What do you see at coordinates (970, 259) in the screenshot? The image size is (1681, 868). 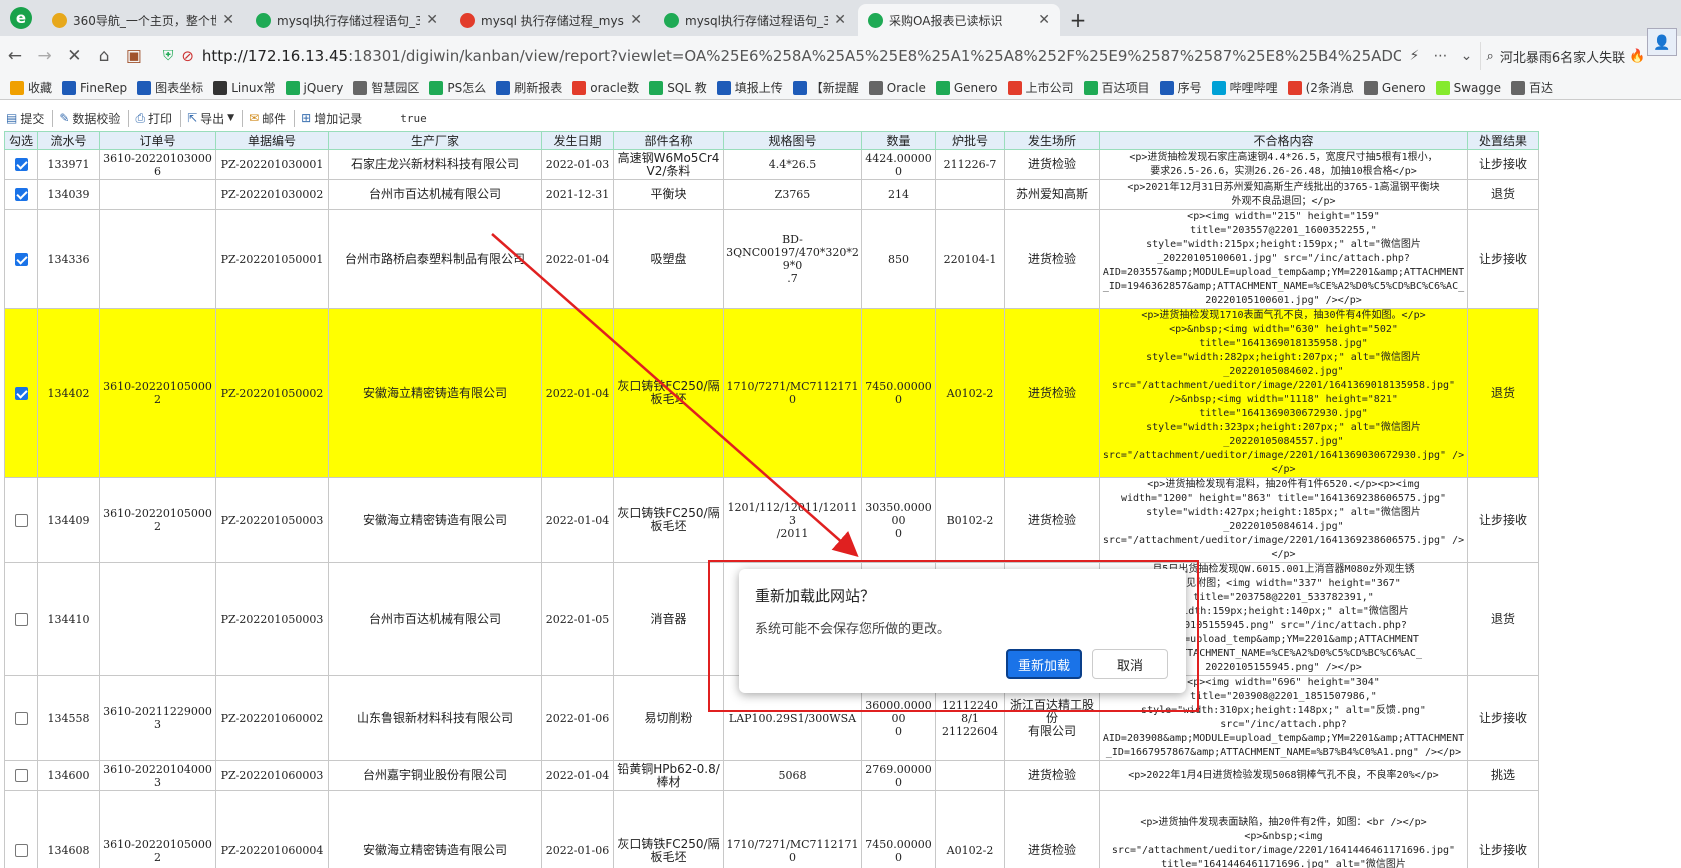 I see `cell-batch: 220104-1` at bounding box center [970, 259].